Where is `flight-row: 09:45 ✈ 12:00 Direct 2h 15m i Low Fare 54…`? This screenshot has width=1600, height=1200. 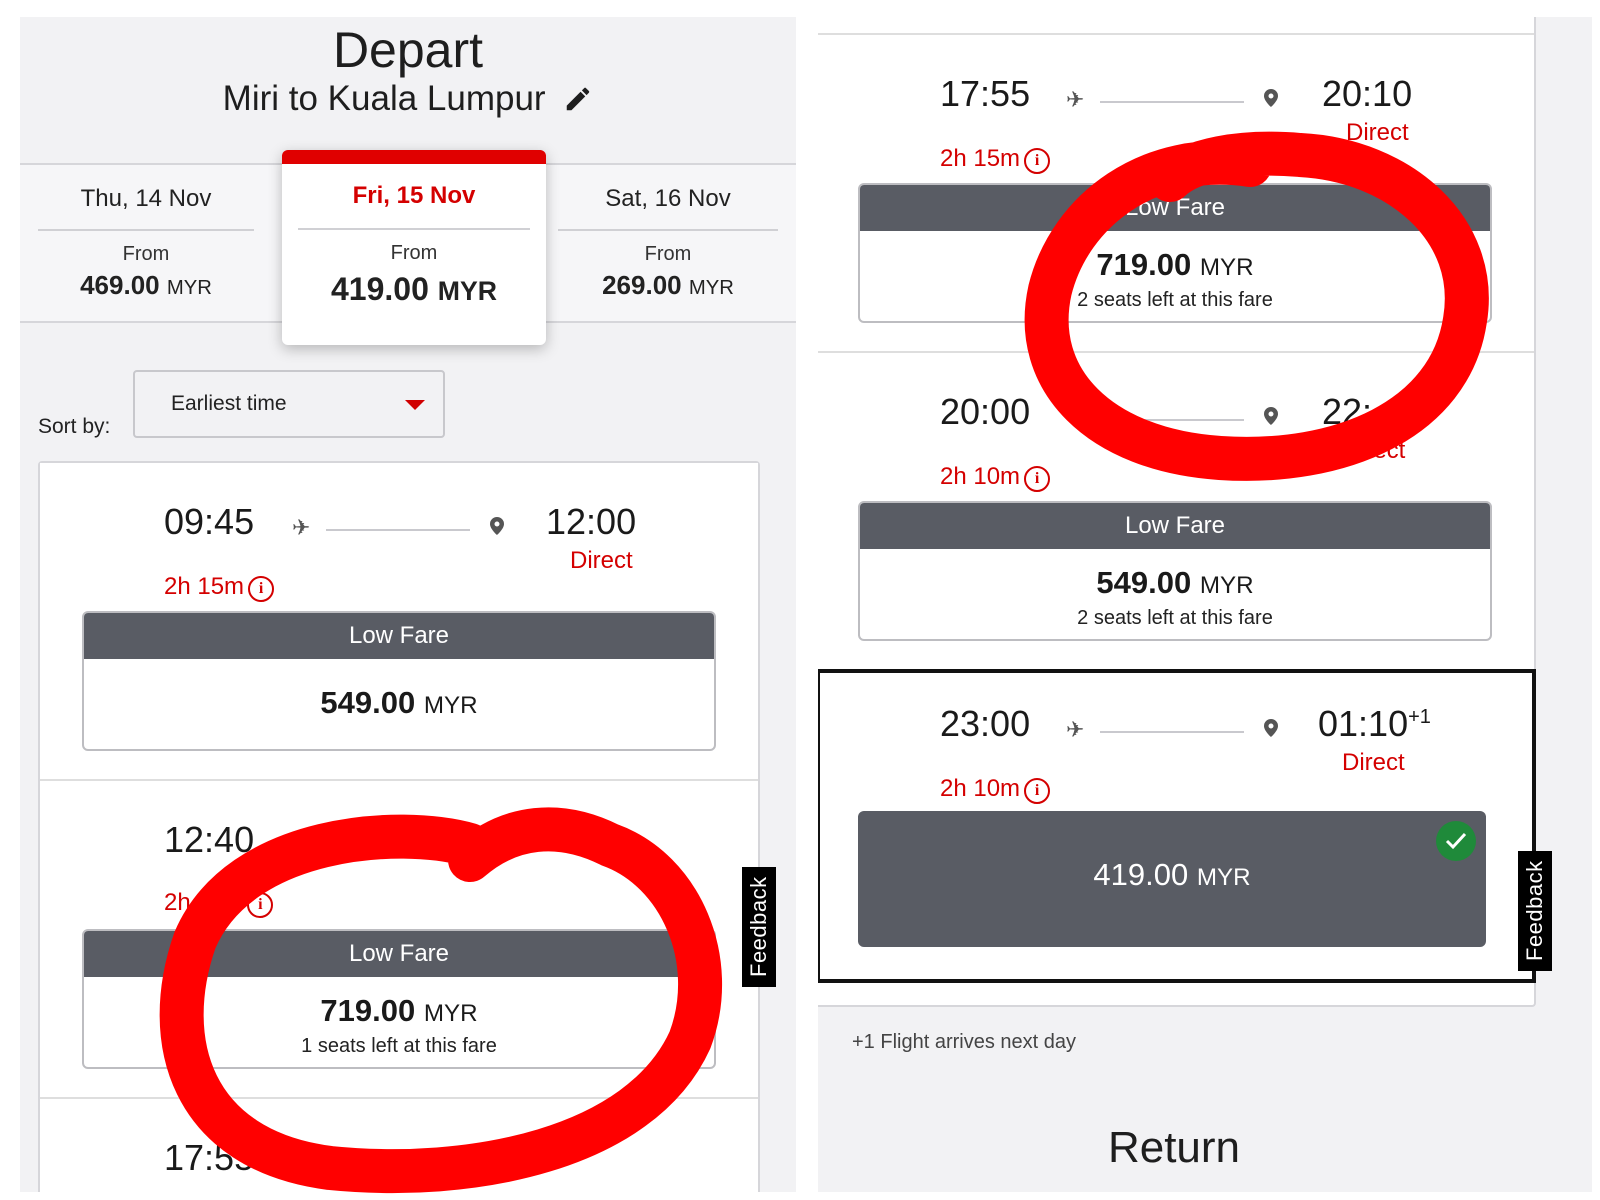
flight-row: 09:45 ✈ 12:00 Direct 2h 15m i Low Fare 54… is located at coordinates (399, 622).